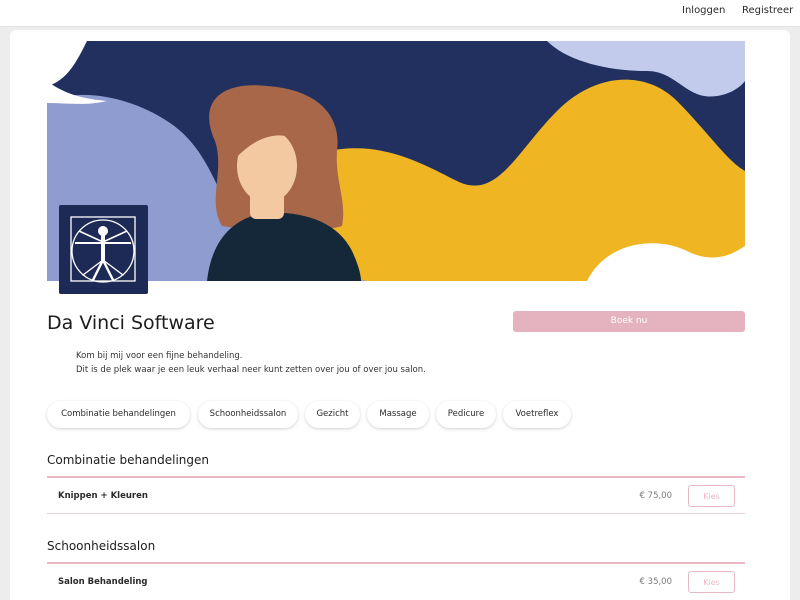 This screenshot has width=800, height=600. Describe the element at coordinates (655, 582) in the screenshot. I see `service-price: € 35,00` at that location.